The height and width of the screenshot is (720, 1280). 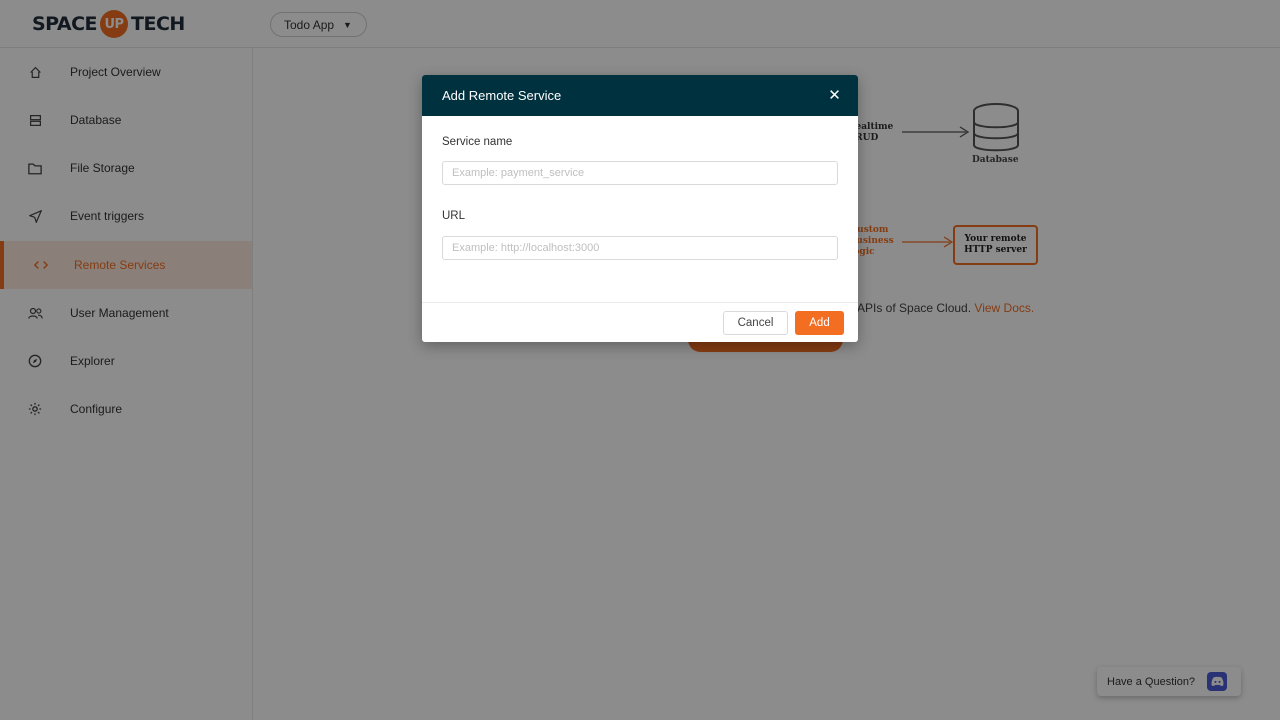 I want to click on service-name-label: Service name, so click(x=477, y=142).